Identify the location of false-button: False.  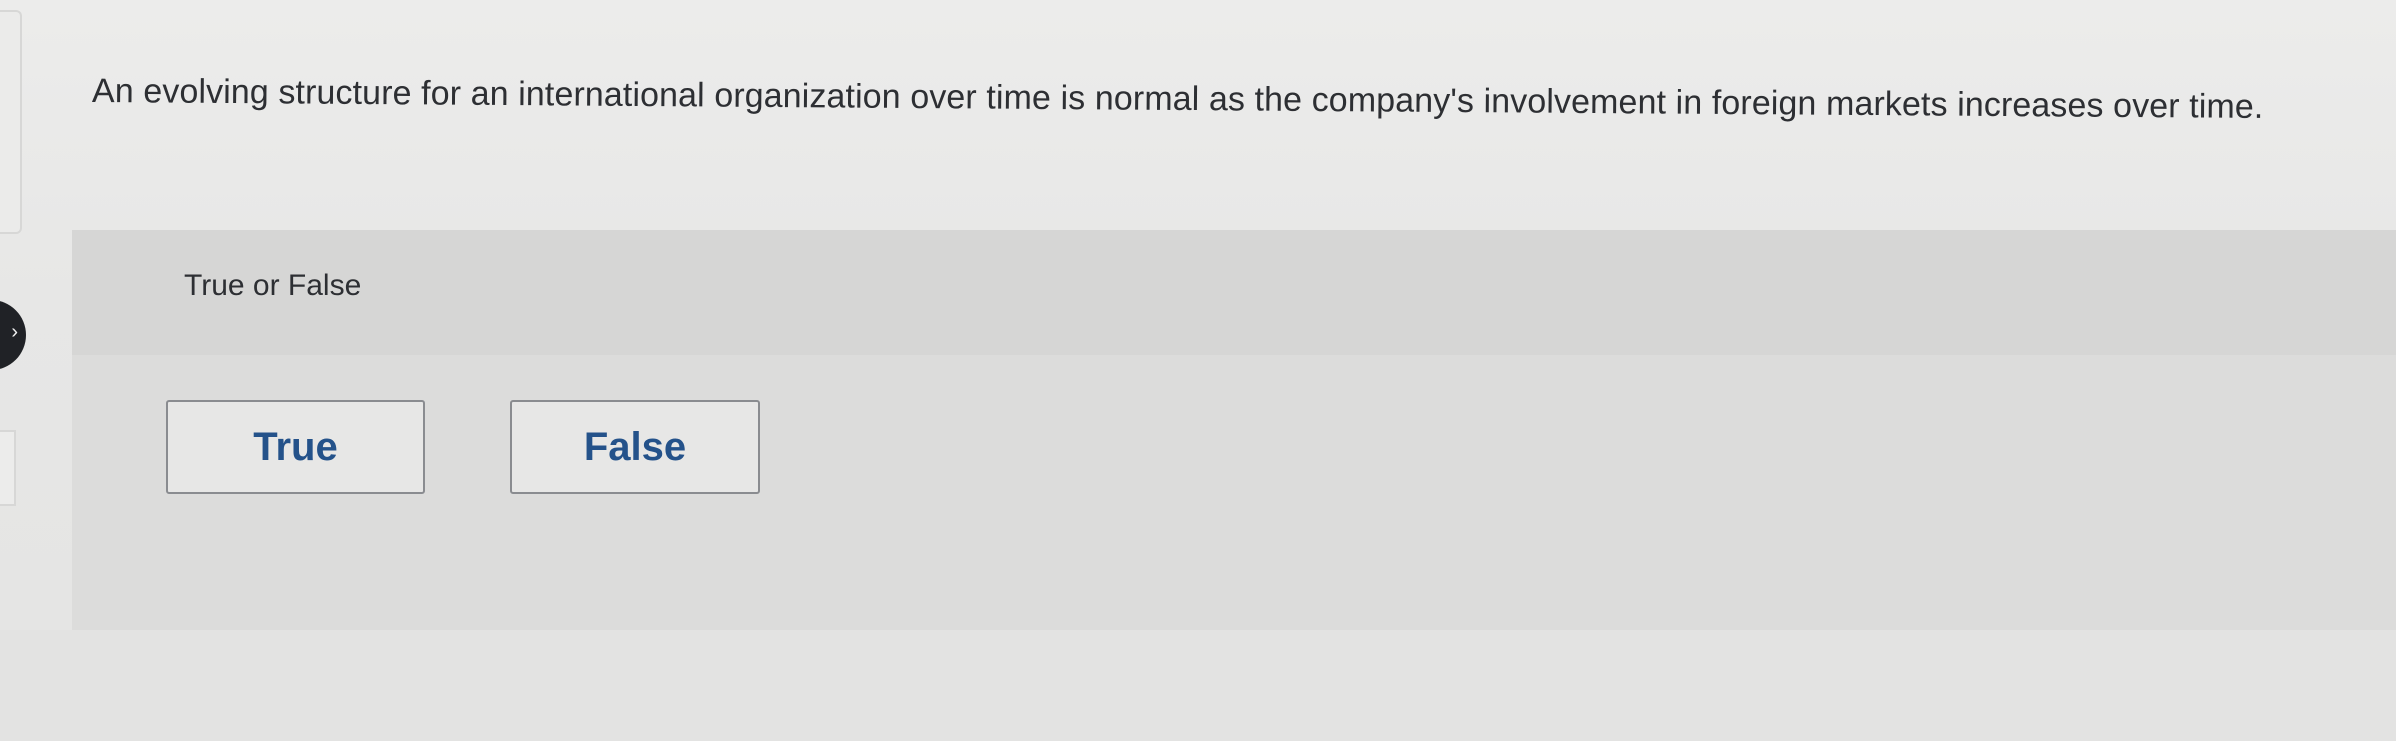
(635, 447).